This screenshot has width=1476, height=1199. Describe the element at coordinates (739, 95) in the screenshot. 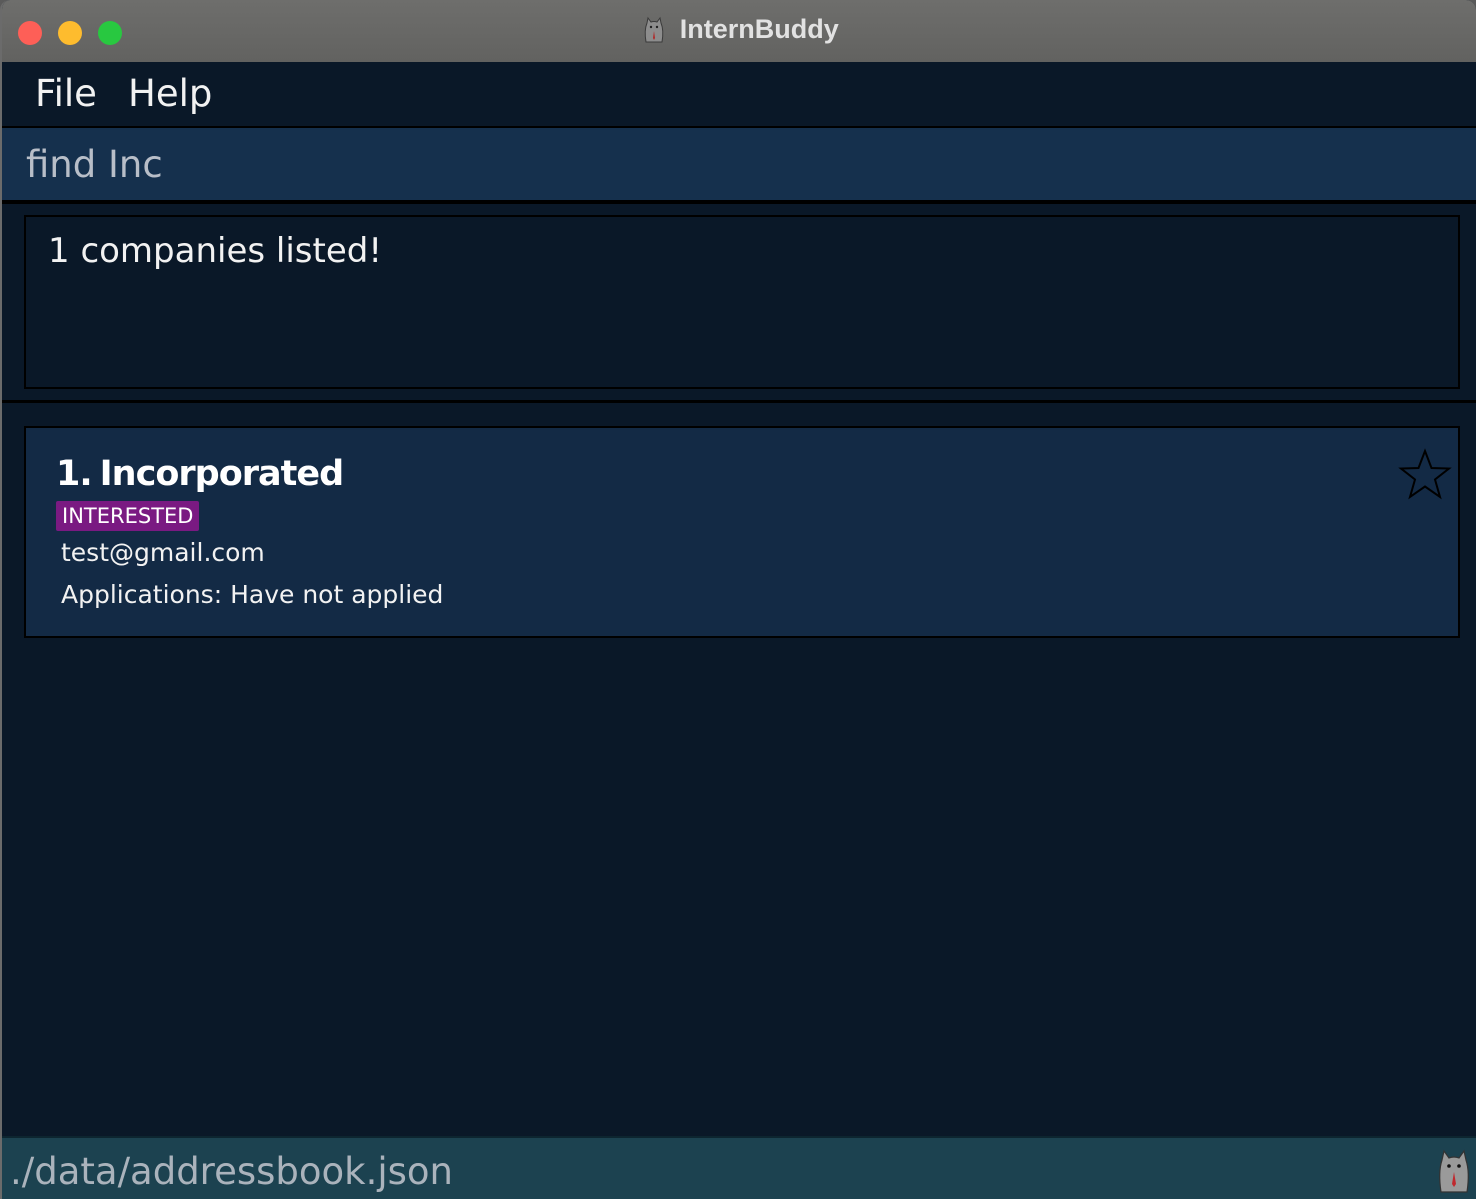

I see `menu-bar: File Help` at that location.